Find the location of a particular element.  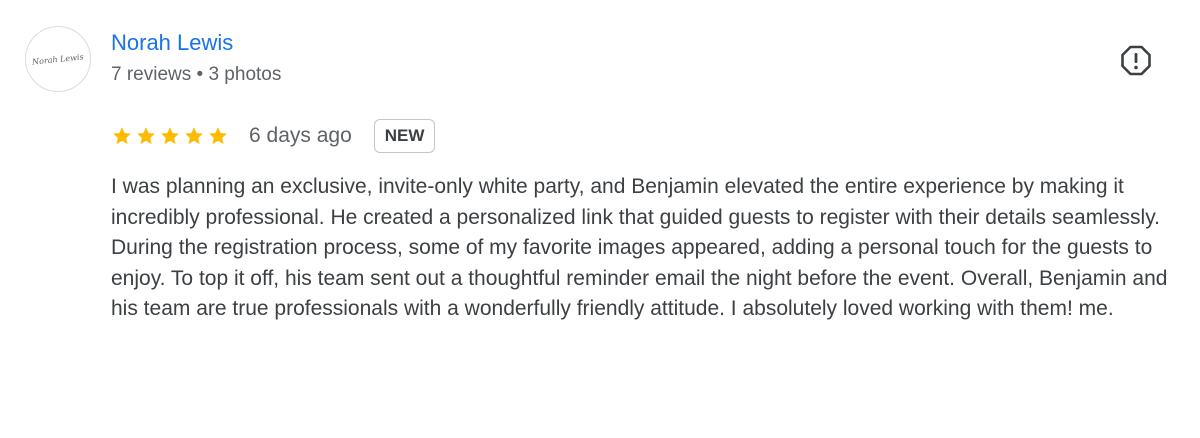

report-flag-icon is located at coordinates (1136, 60).